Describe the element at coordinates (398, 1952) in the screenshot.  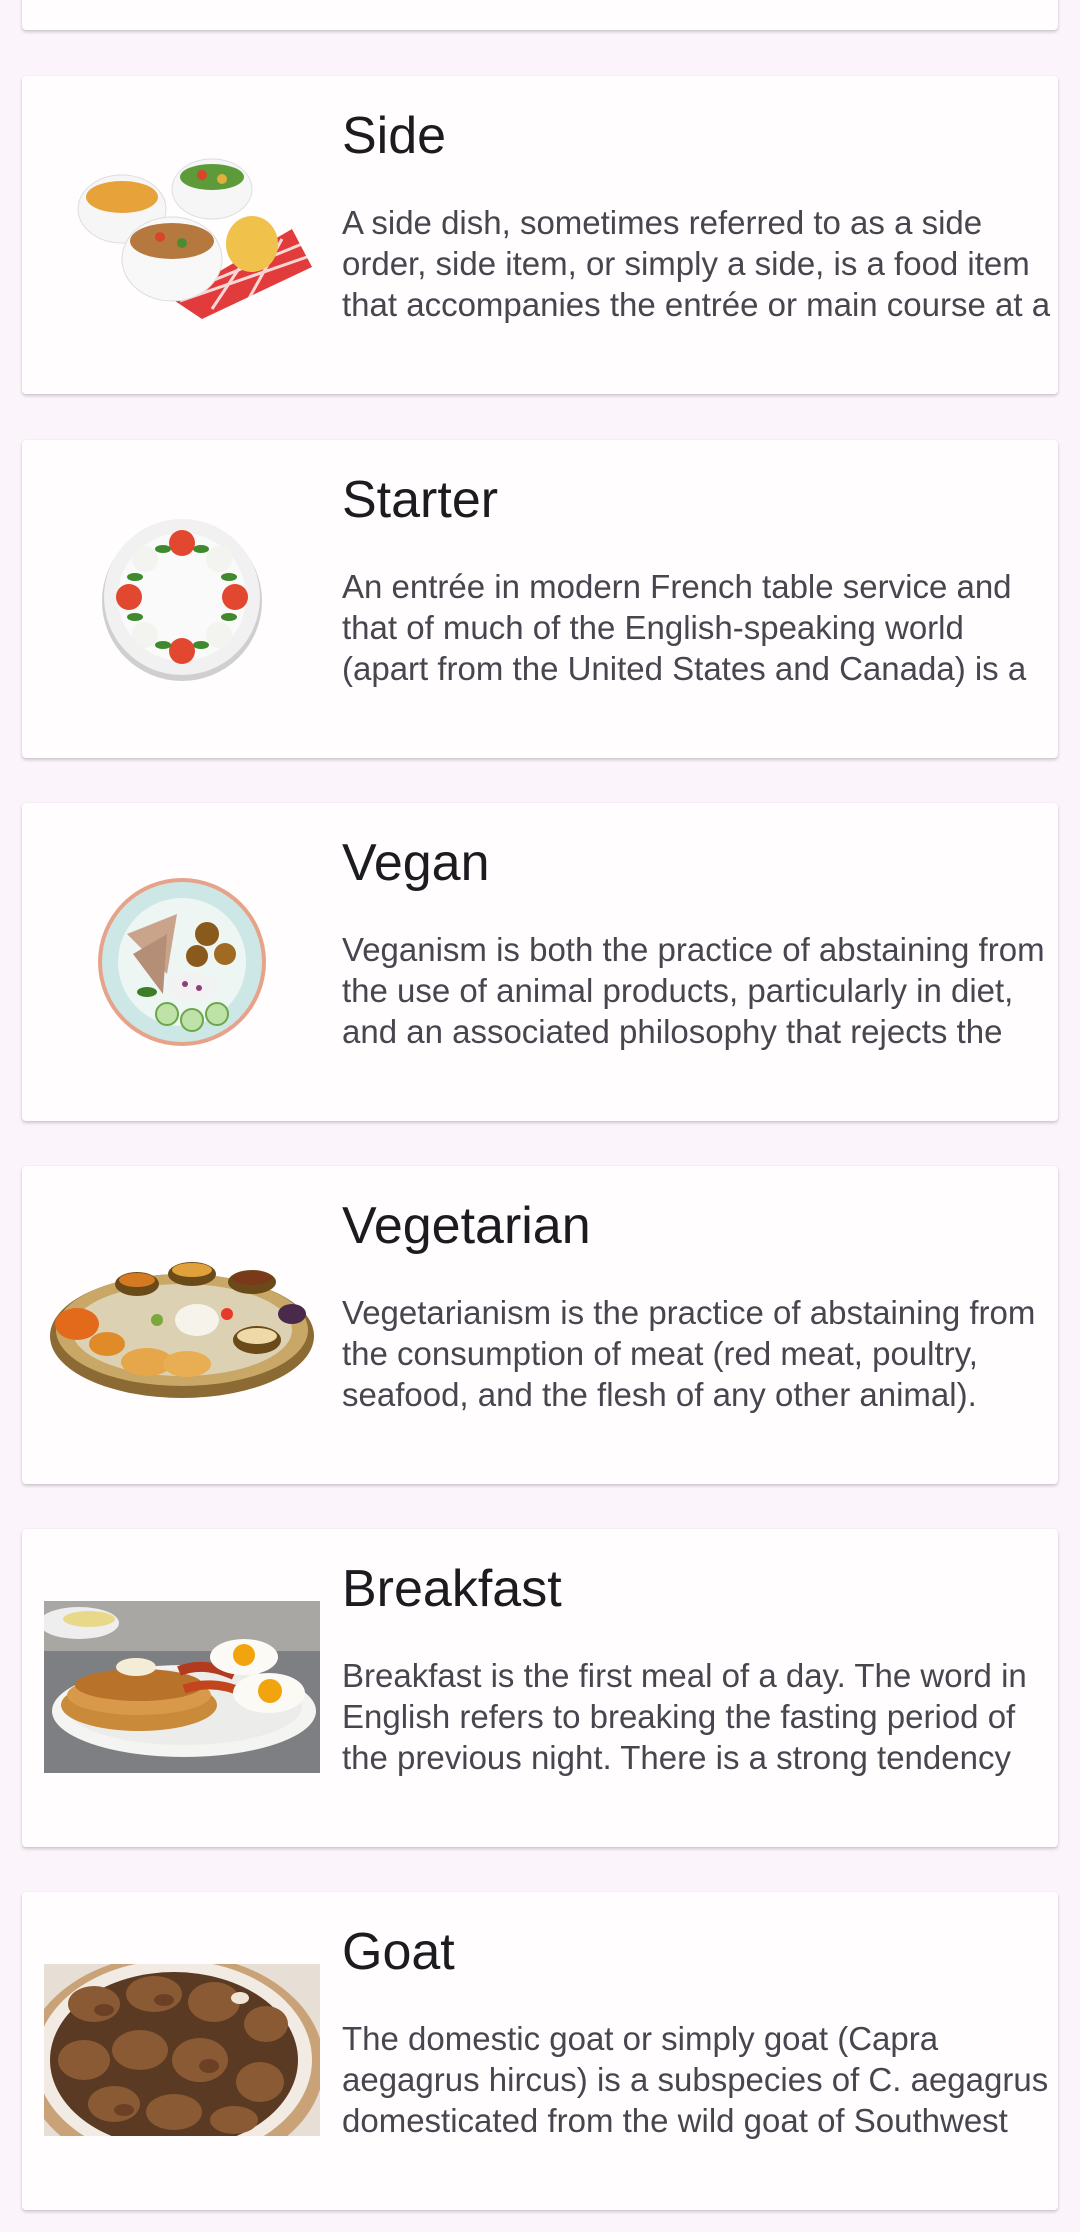
I see `category-title: Goat` at that location.